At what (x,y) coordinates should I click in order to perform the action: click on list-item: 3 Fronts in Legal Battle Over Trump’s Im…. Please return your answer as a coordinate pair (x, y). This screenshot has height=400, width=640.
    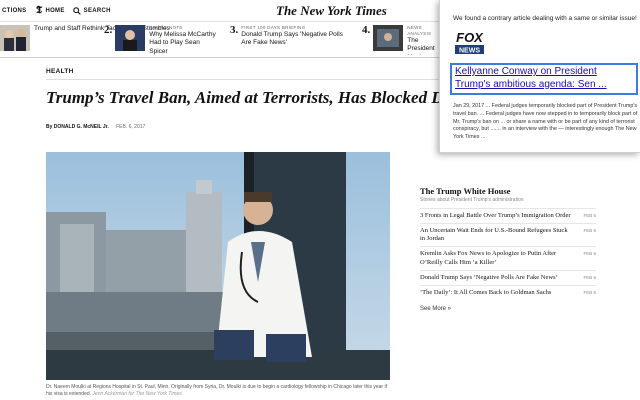
    Looking at the image, I should click on (508, 215).